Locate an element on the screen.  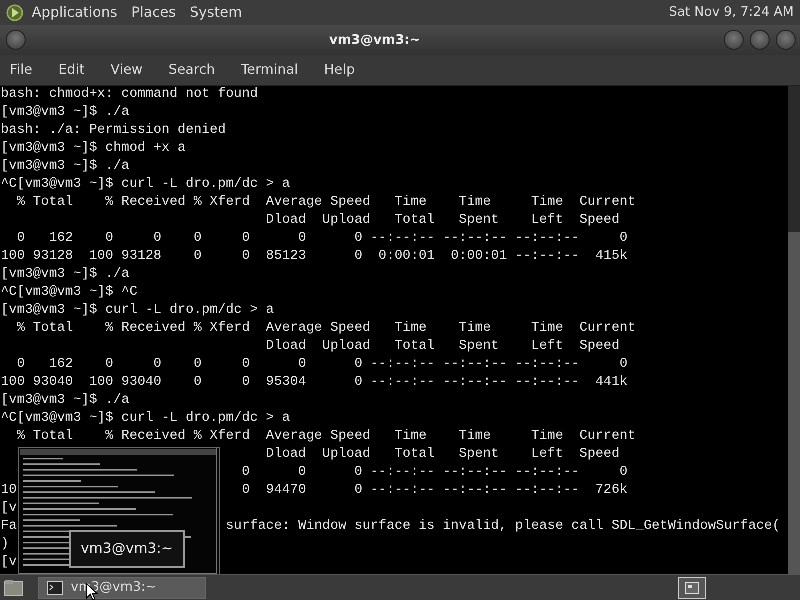
distro-logo-icon is located at coordinates (15, 13).